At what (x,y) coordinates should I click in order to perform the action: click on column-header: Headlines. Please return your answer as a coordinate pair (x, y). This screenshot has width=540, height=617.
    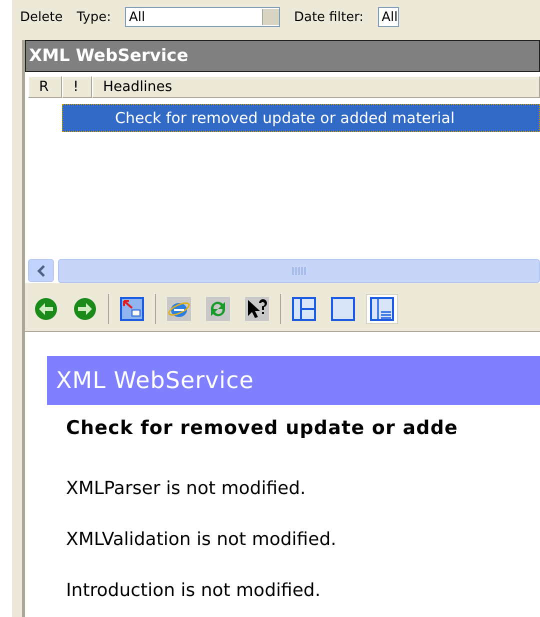
    Looking at the image, I should click on (316, 87).